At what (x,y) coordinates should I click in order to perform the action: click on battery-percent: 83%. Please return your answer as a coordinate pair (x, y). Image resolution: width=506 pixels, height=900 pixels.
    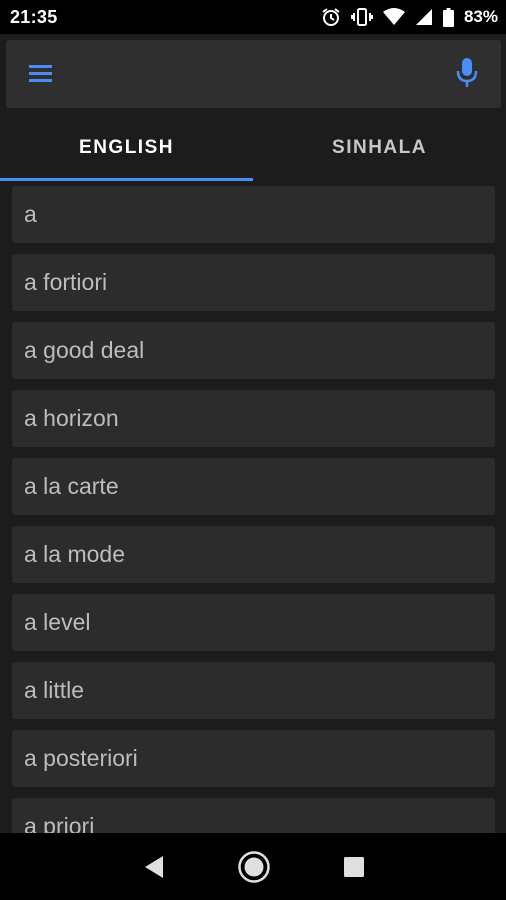
    Looking at the image, I should click on (480, 16).